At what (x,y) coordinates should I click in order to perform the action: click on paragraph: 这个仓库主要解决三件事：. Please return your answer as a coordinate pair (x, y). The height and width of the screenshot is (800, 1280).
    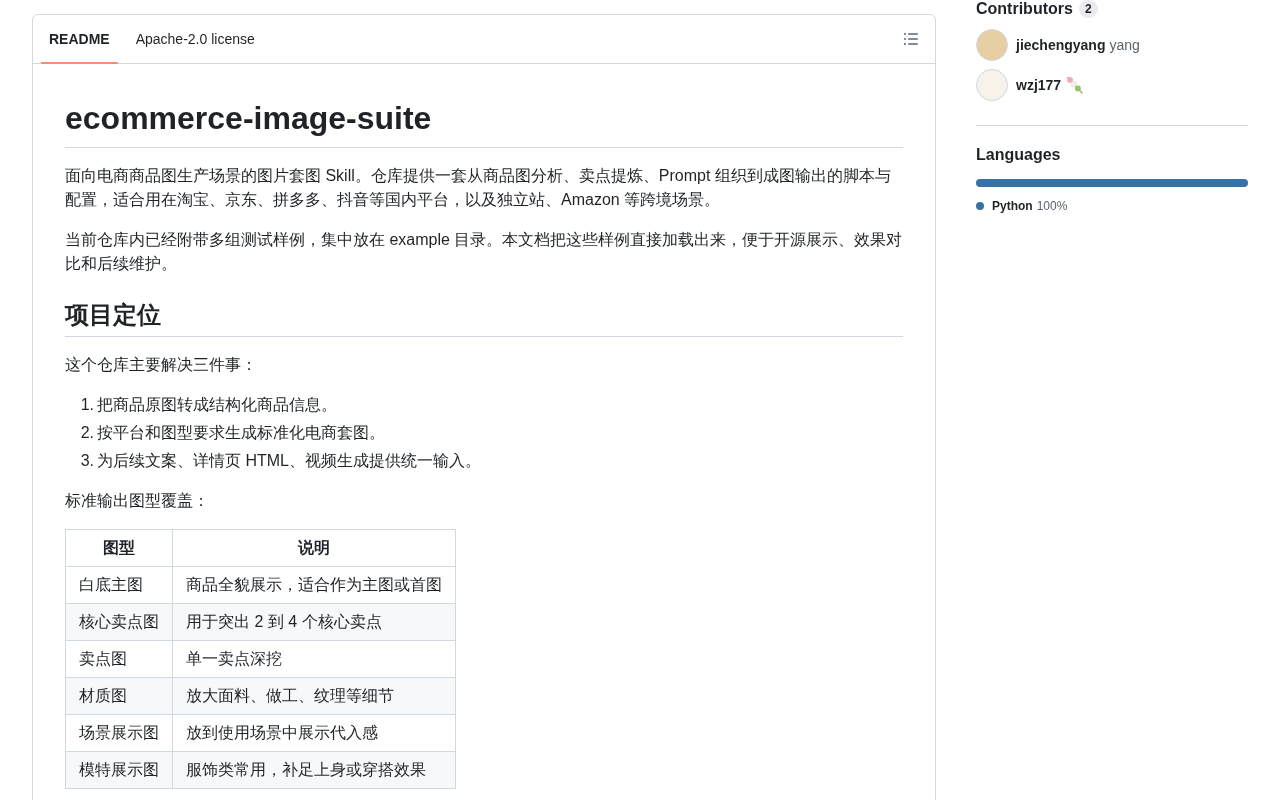
    Looking at the image, I should click on (161, 365).